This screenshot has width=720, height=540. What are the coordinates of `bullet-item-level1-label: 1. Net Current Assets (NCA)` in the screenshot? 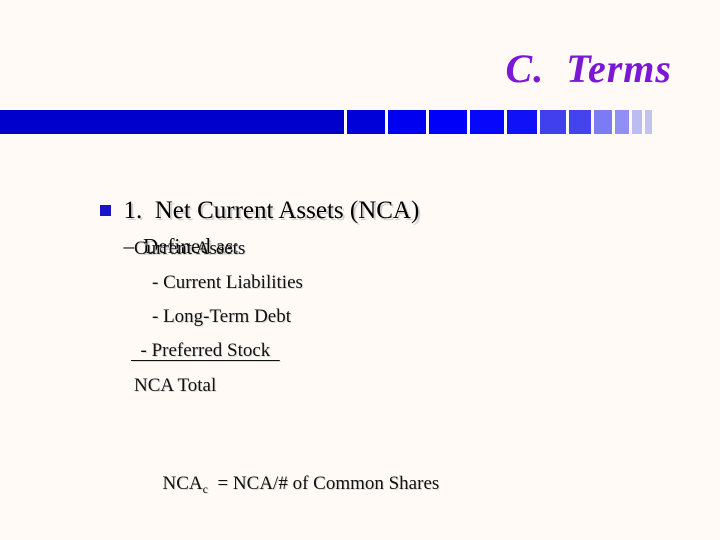 It's located at (271, 210).